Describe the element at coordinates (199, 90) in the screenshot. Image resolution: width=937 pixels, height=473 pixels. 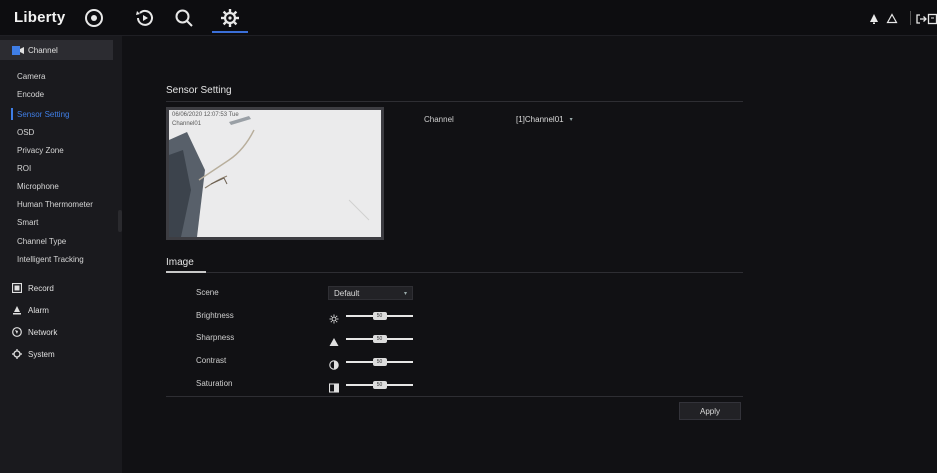
I see `page-title: Sensor Setting` at that location.